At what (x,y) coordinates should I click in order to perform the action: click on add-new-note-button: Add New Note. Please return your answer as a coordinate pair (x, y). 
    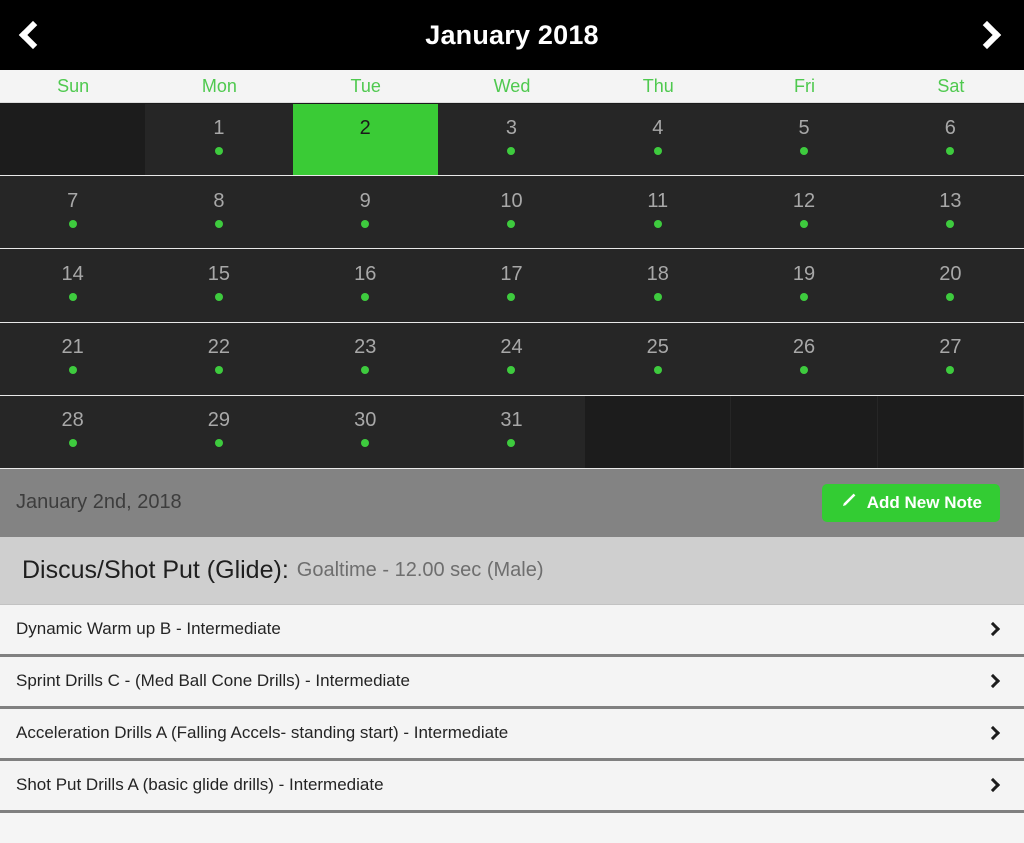
    Looking at the image, I should click on (910, 502).